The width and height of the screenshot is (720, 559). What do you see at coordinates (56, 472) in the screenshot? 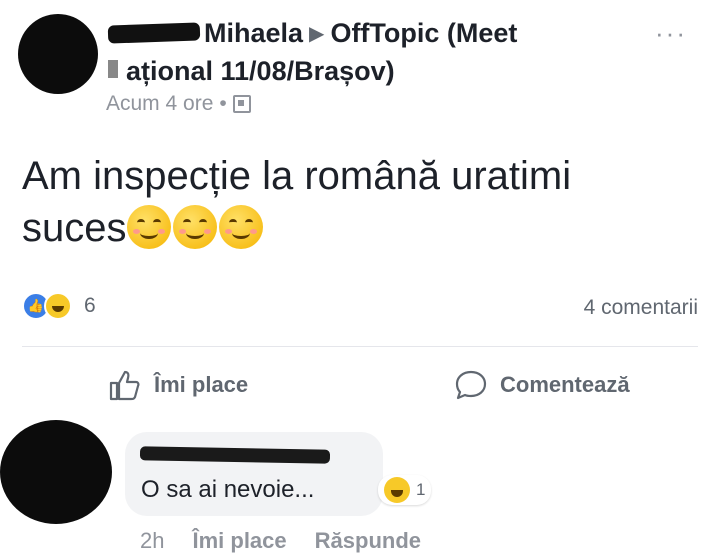
I see `commenter-avatar` at bounding box center [56, 472].